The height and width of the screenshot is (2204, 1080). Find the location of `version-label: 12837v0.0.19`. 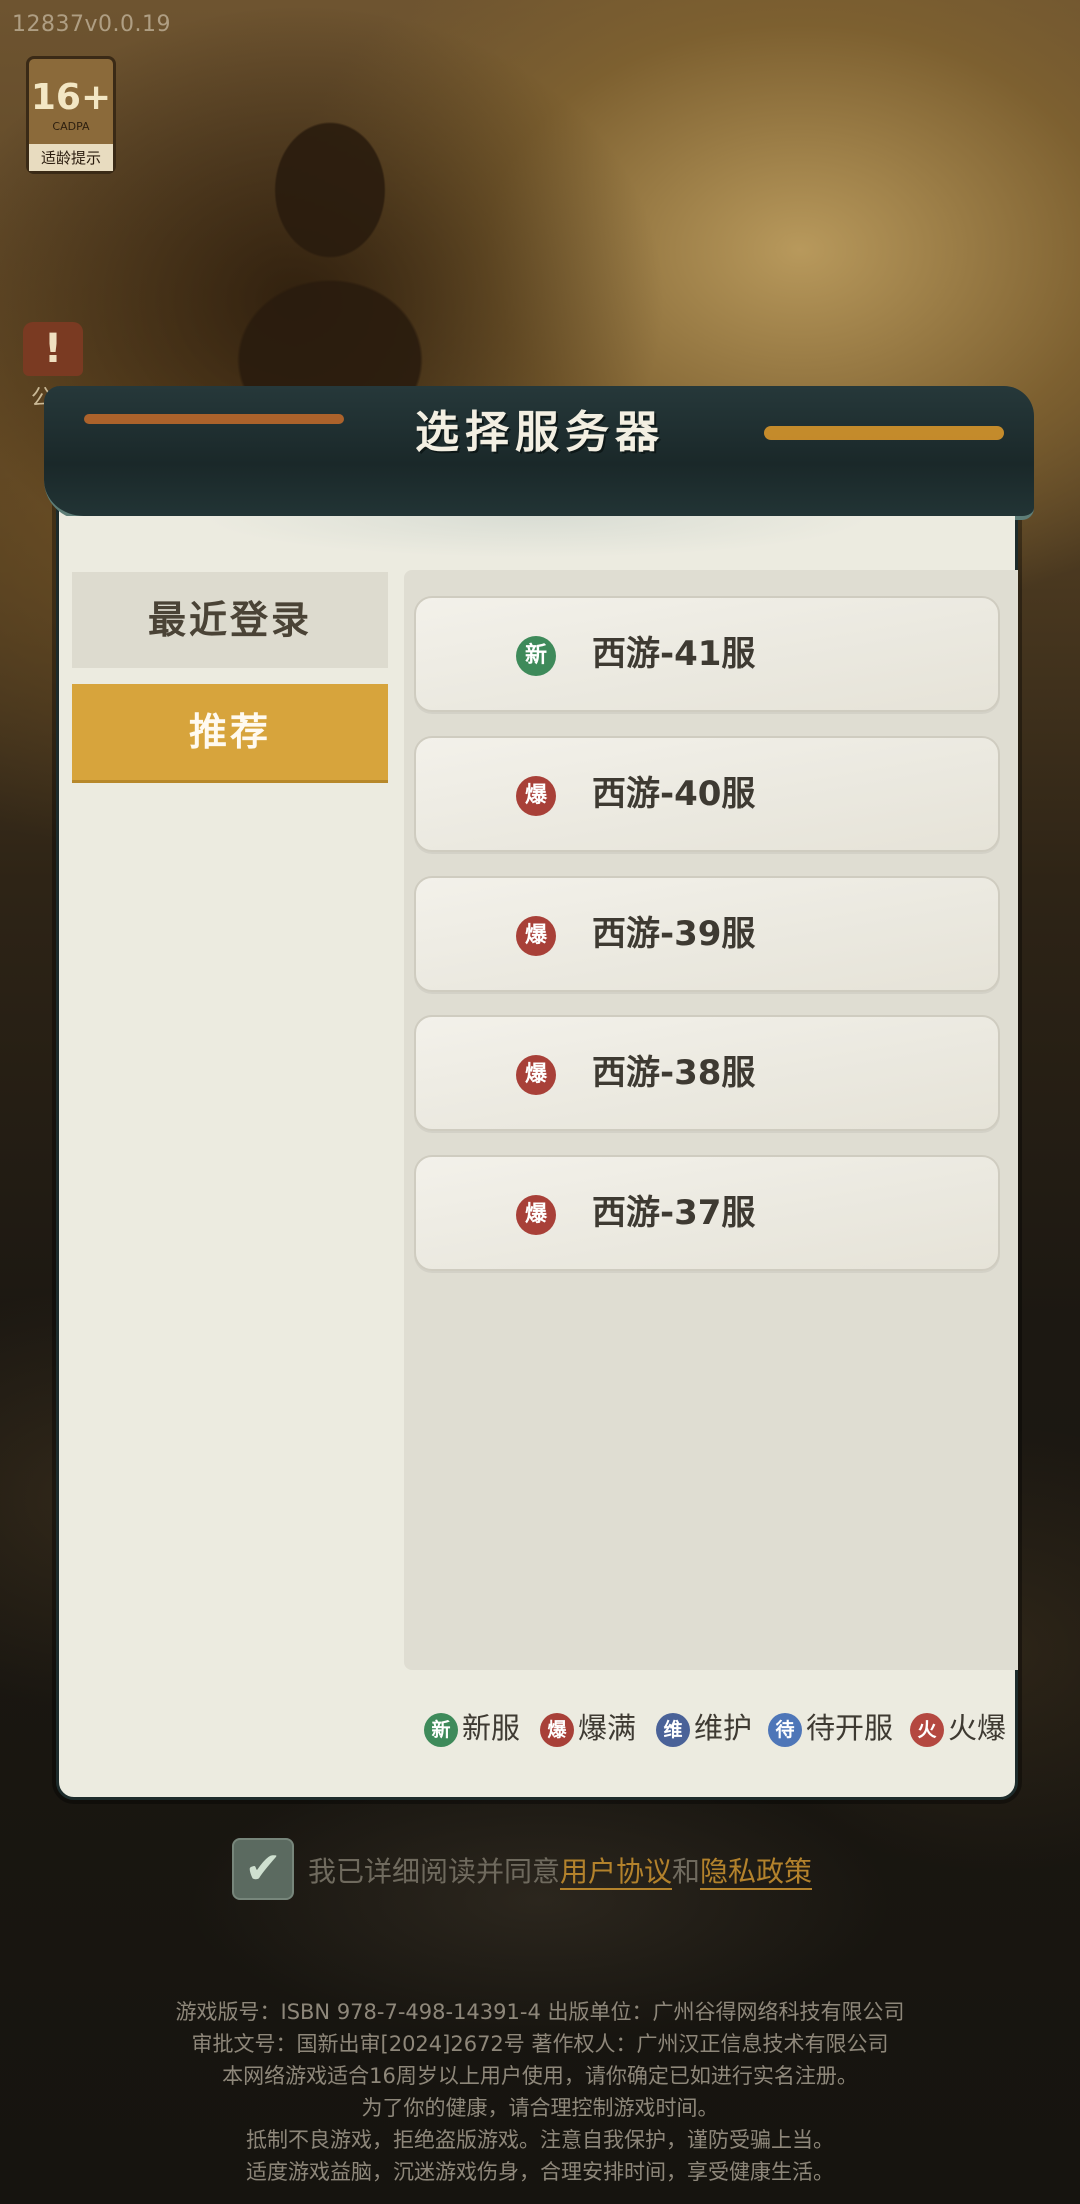

version-label: 12837v0.0.19 is located at coordinates (91, 24).